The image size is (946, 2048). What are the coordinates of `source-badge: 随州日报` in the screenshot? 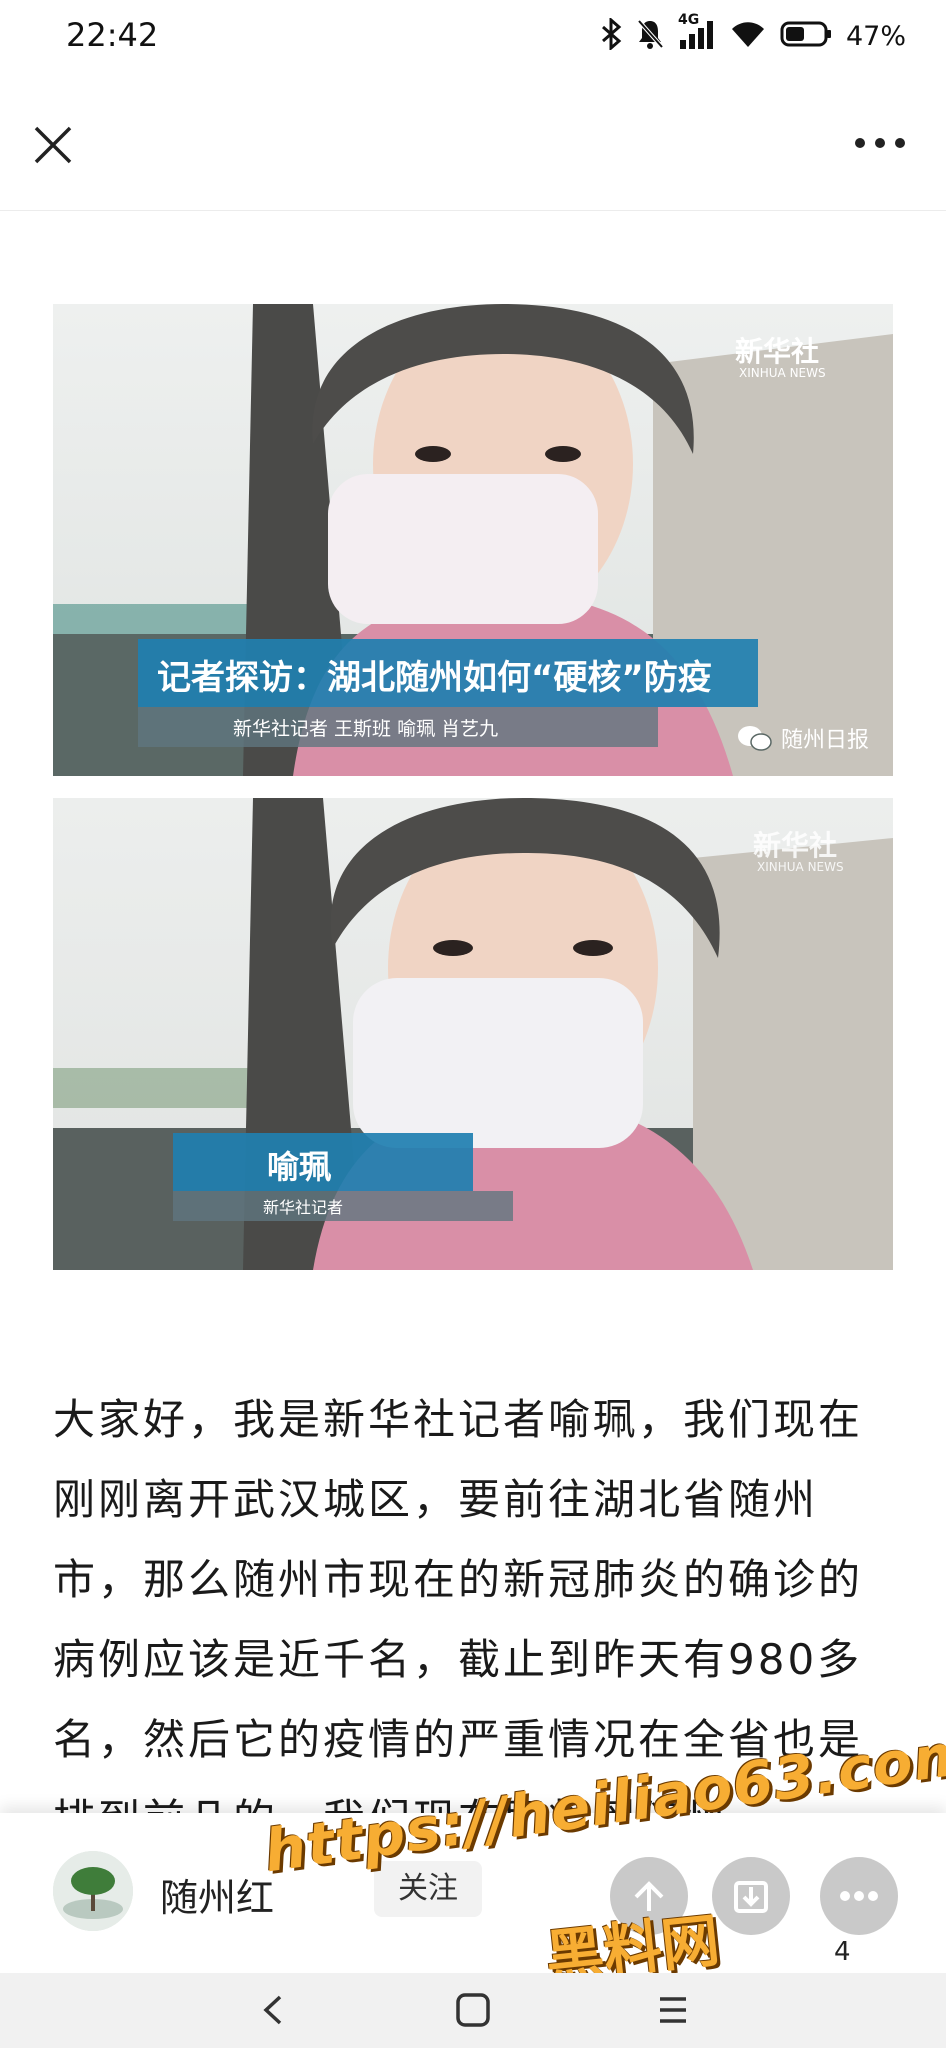 It's located at (803, 738).